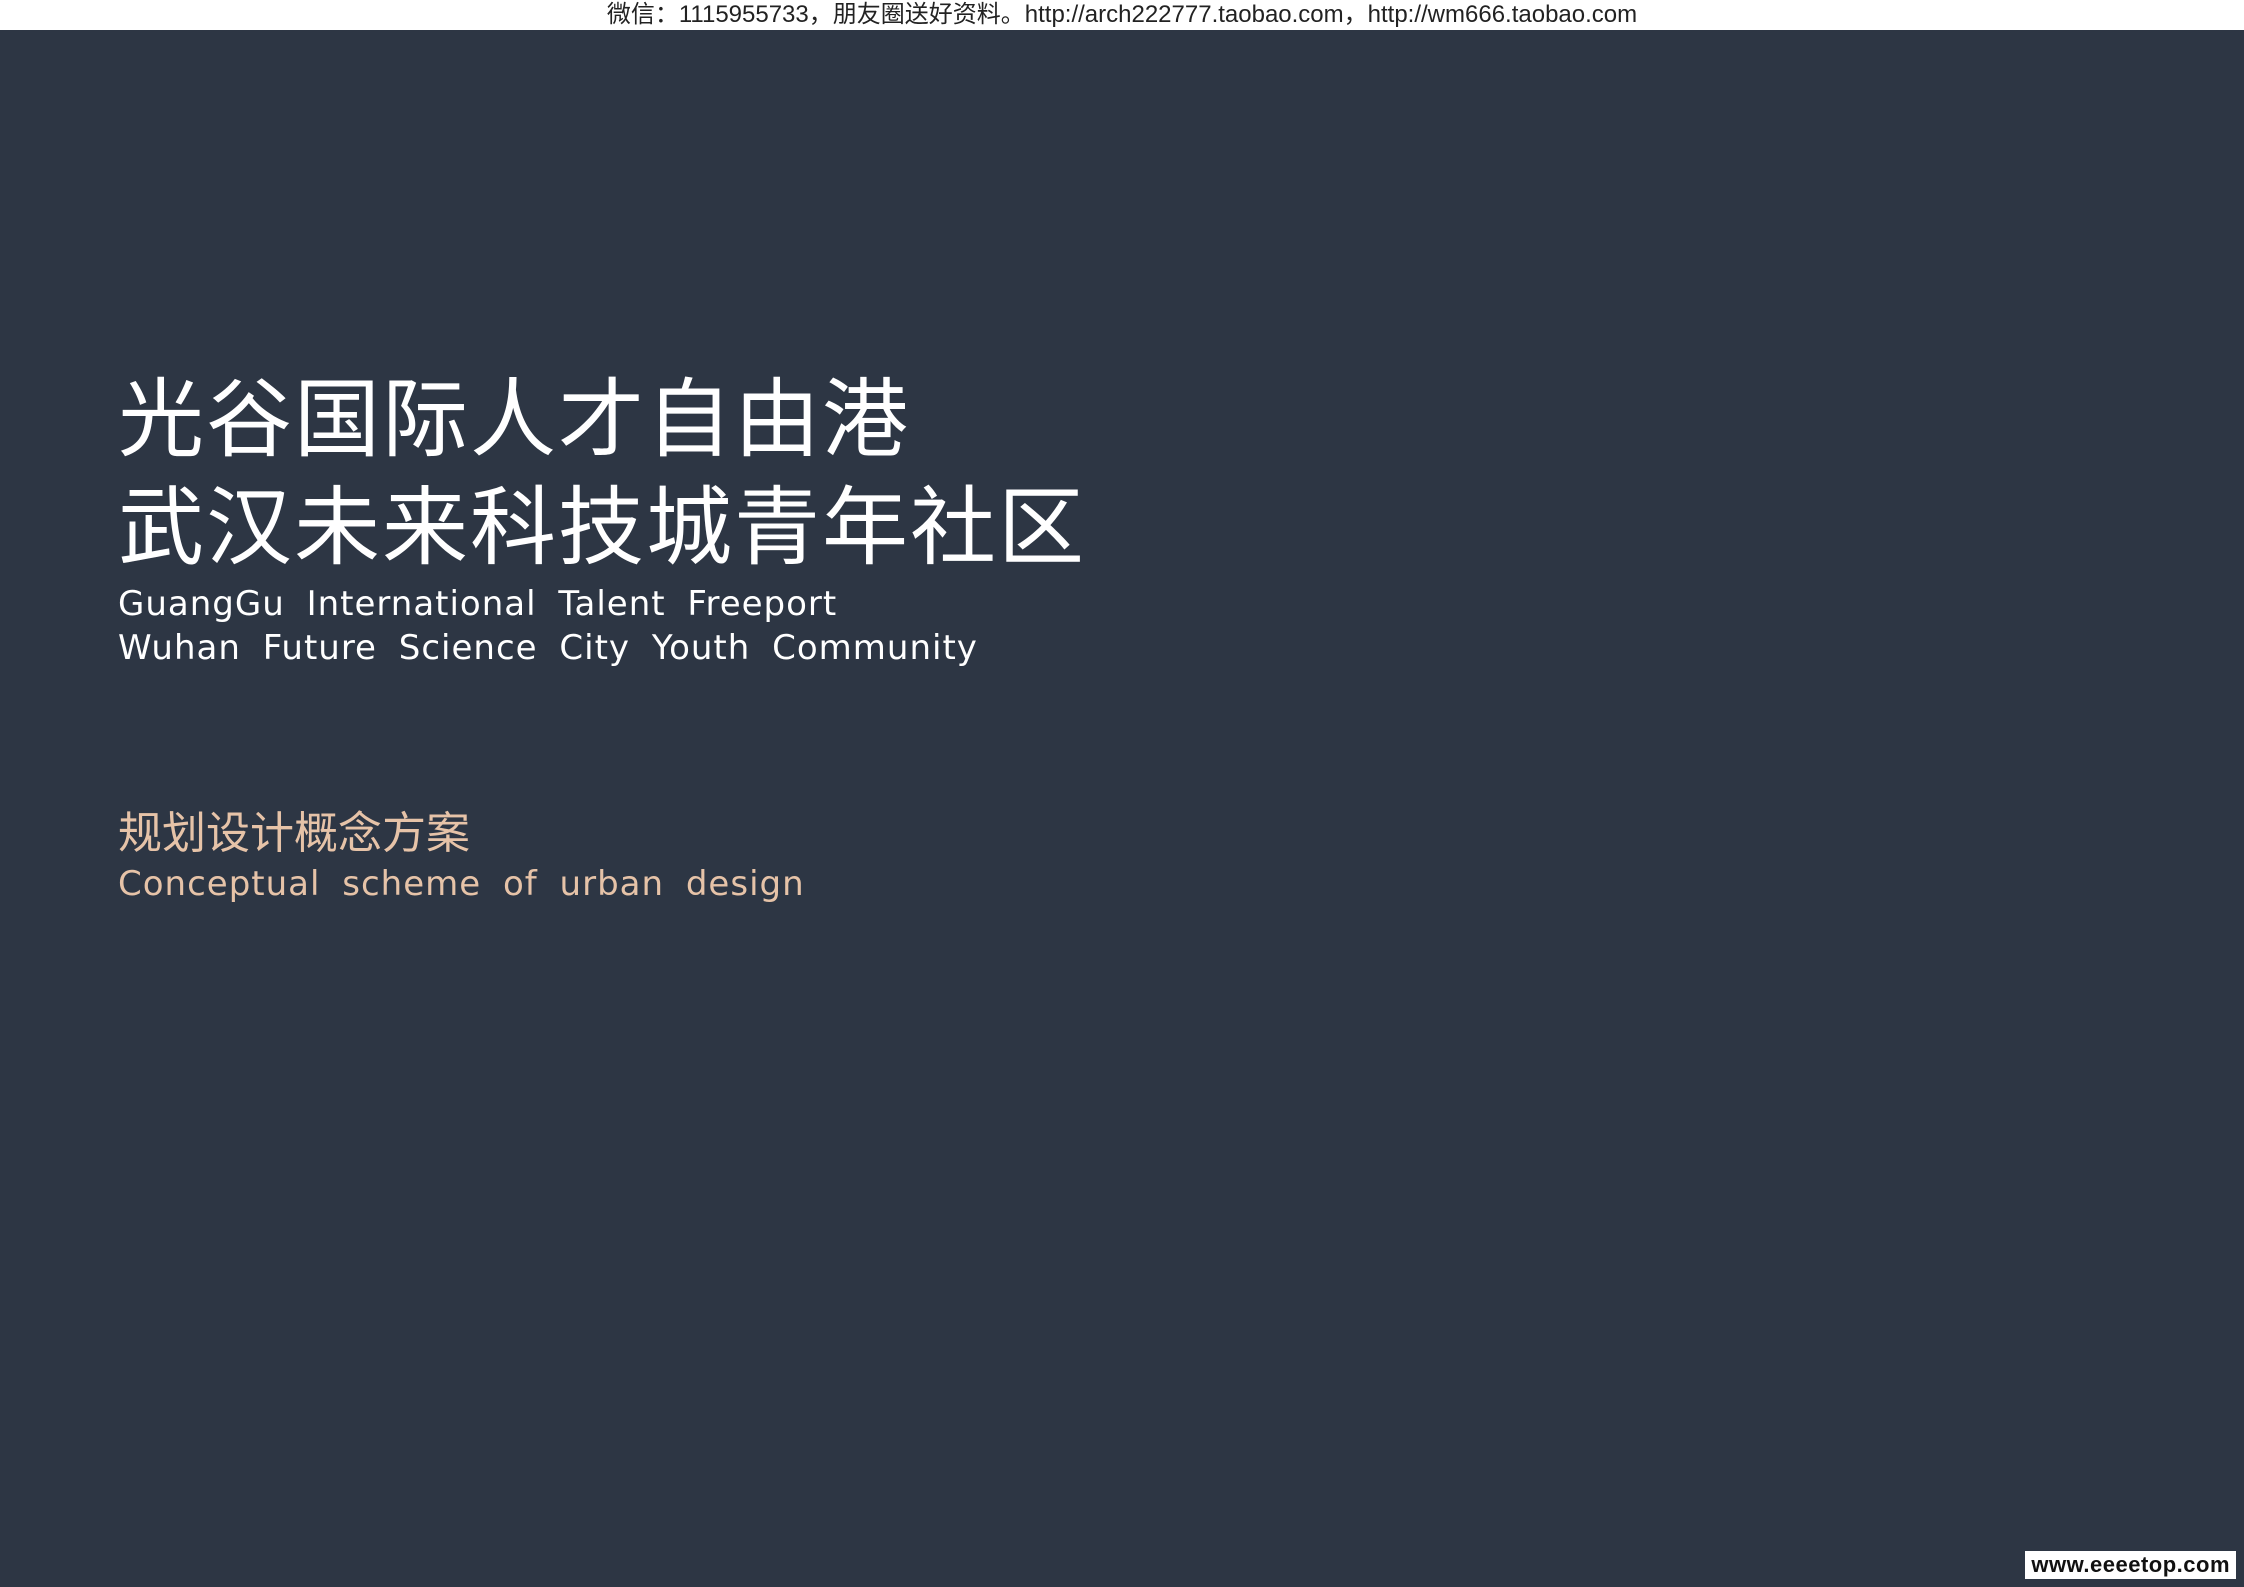  What do you see at coordinates (461, 884) in the screenshot?
I see `subtitle-en: Conceptual scheme of urban design` at bounding box center [461, 884].